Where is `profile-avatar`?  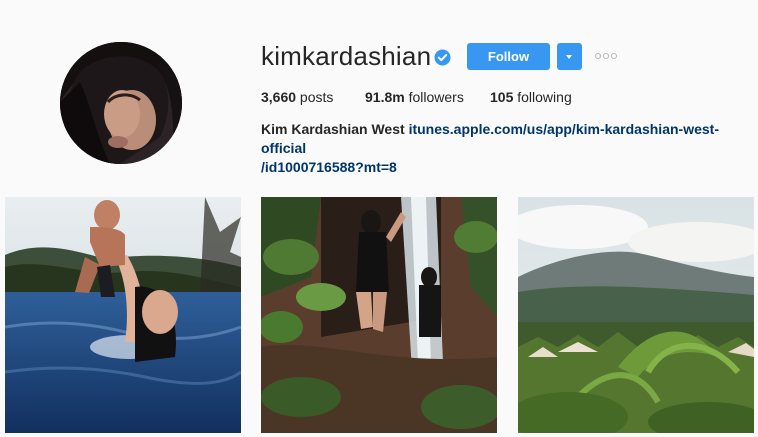
profile-avatar is located at coordinates (121, 103).